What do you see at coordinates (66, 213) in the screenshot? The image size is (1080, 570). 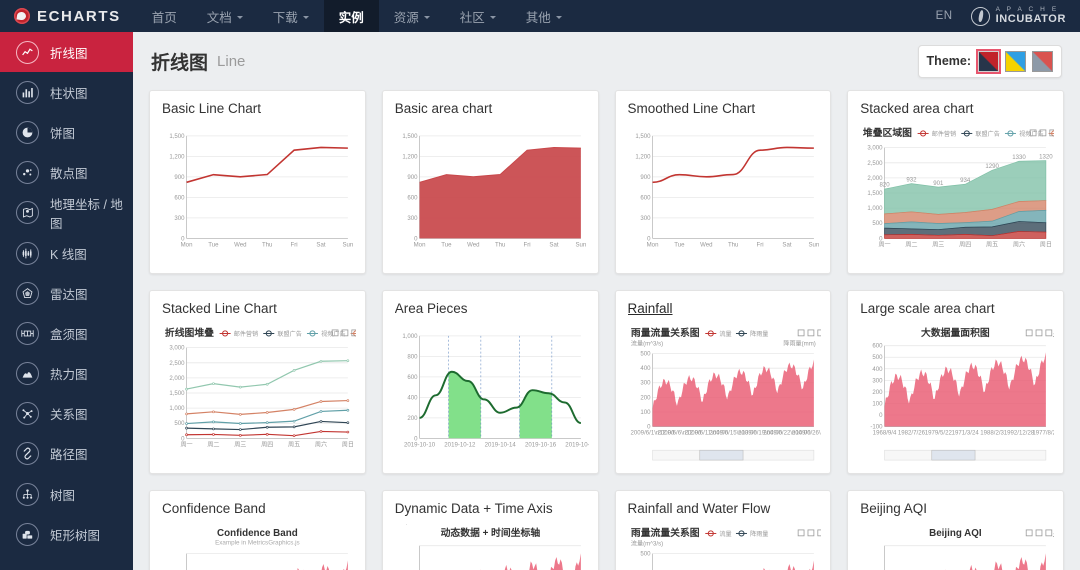 I see `sidebar-item-4: 地理坐标 / 地图` at bounding box center [66, 213].